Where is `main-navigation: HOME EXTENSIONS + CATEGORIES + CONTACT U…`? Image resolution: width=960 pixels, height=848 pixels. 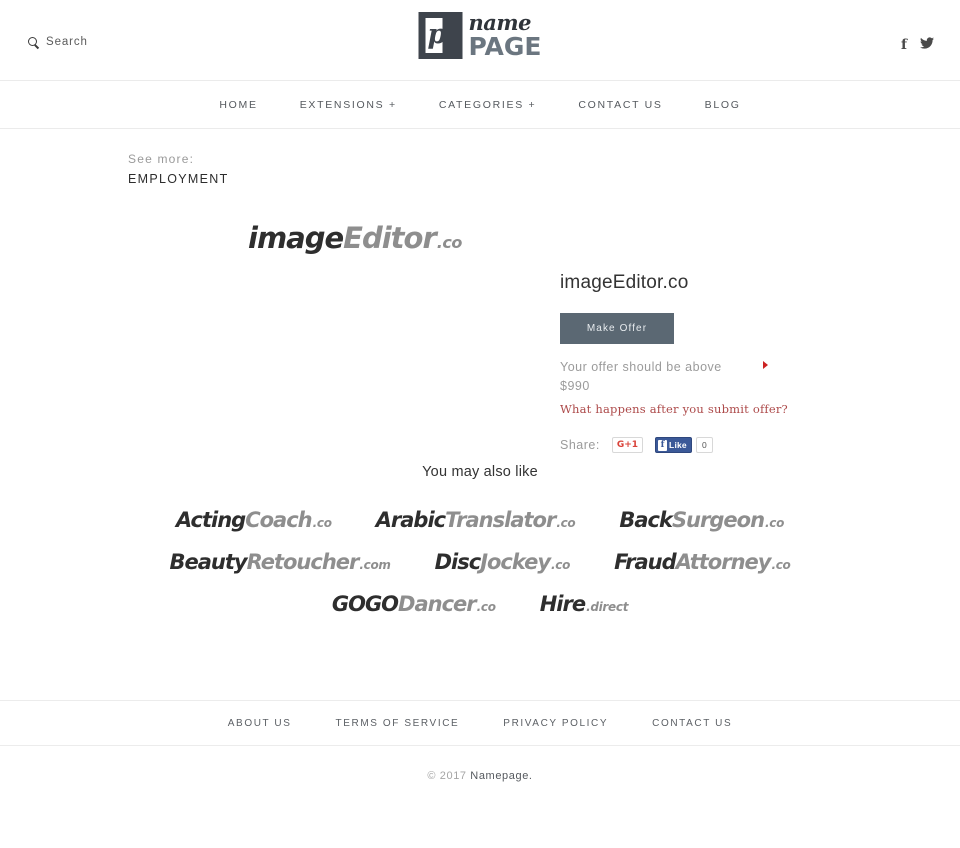
main-navigation: HOME EXTENSIONS + CATEGORIES + CONTACT U… is located at coordinates (480, 105).